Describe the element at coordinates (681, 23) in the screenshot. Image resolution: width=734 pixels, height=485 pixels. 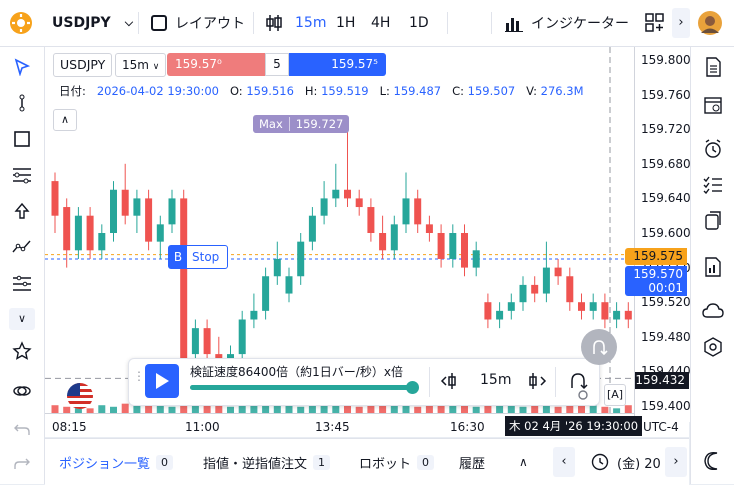
I see `chevron-right-icon: ›` at that location.